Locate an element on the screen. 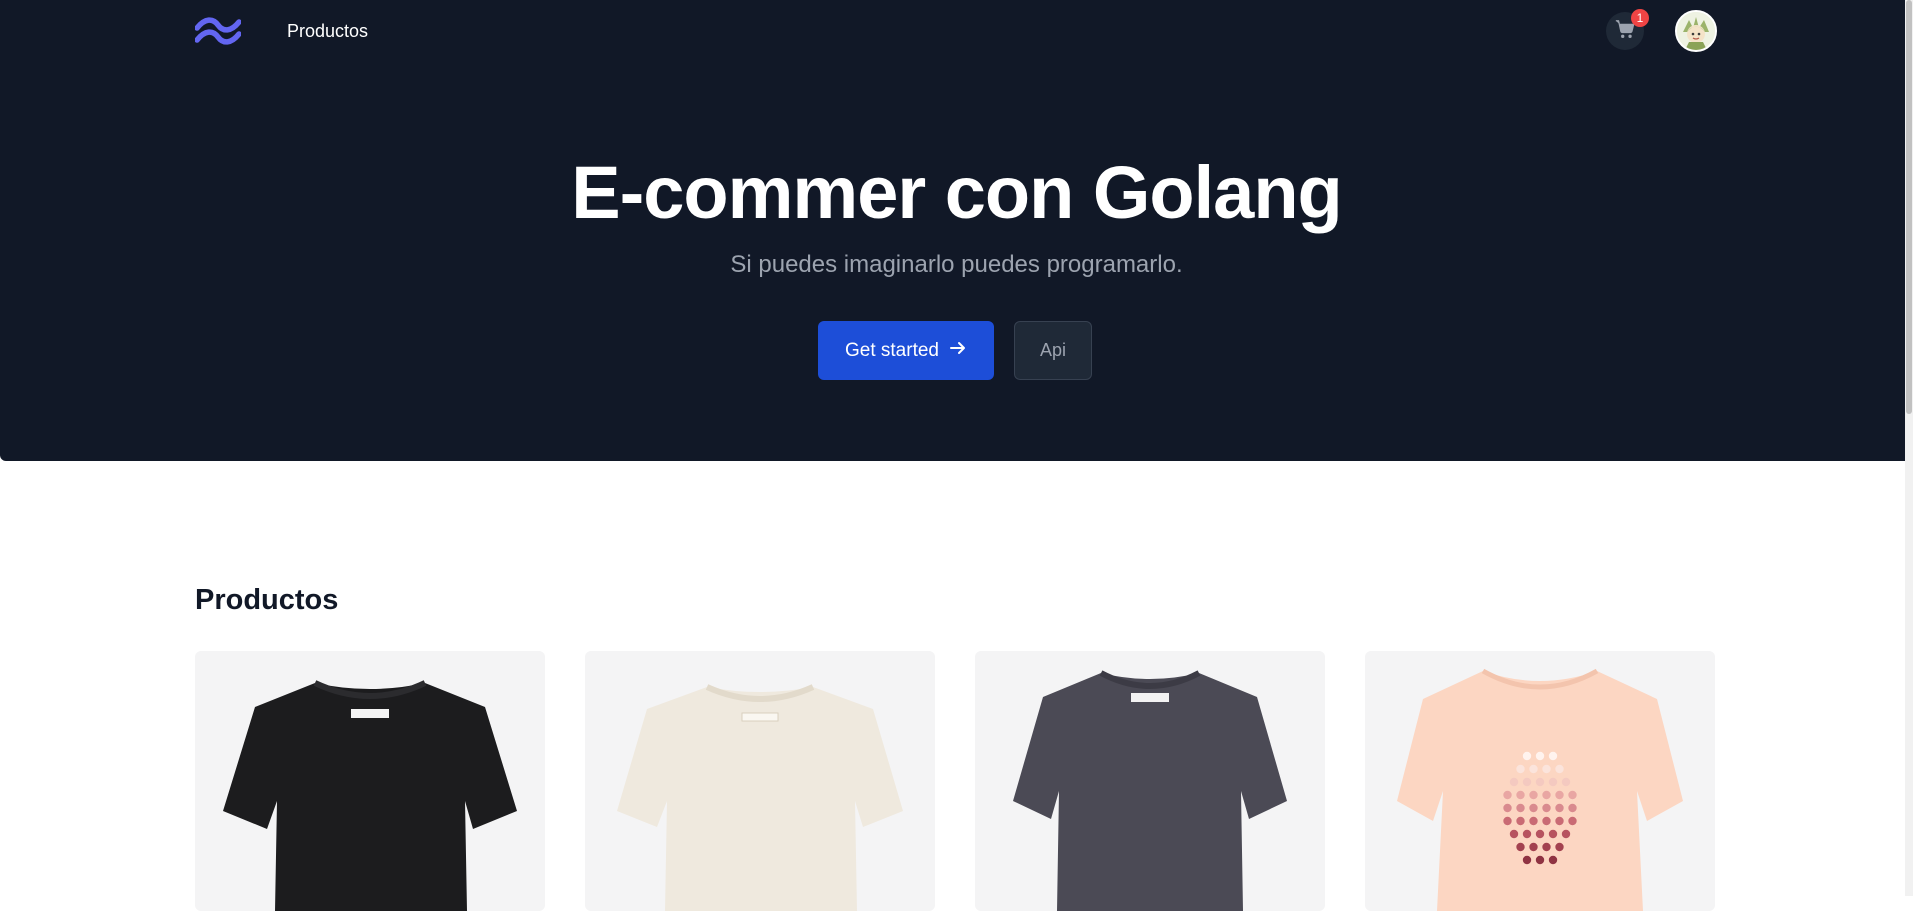  get-started-button: Get started is located at coordinates (906, 350).